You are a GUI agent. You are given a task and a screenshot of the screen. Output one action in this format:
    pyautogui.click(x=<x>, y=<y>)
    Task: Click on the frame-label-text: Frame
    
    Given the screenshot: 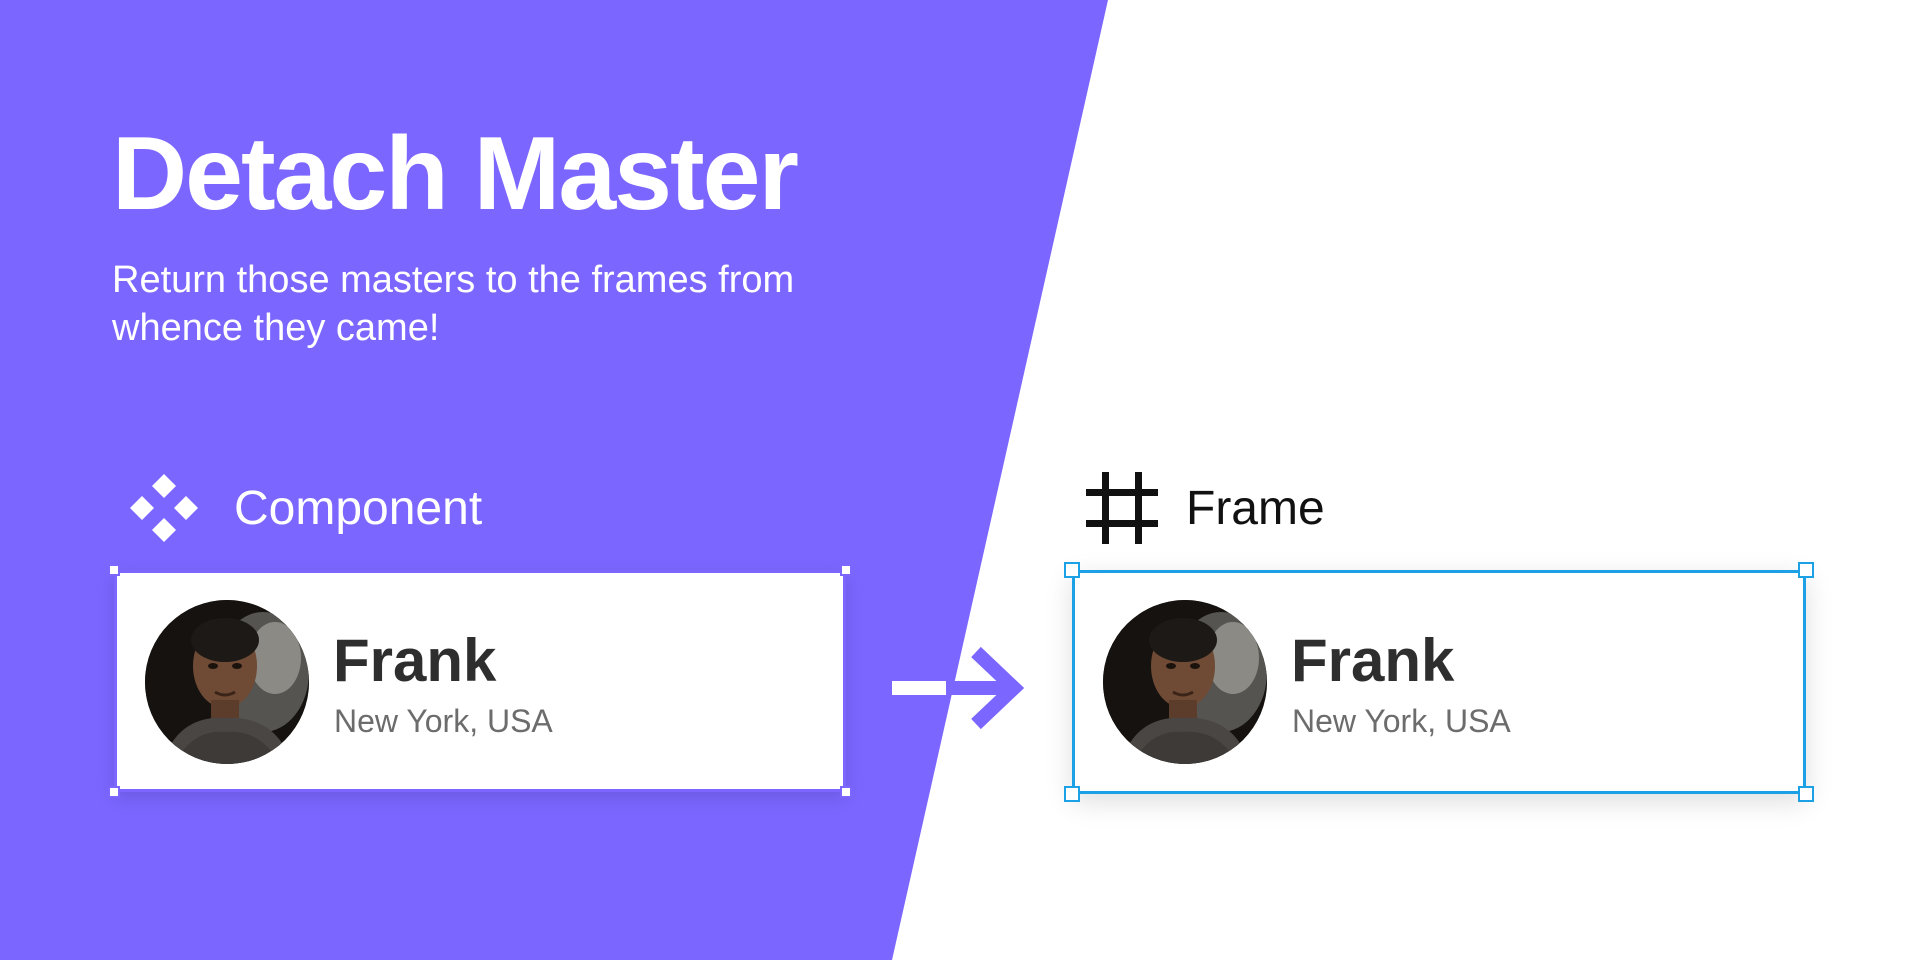 What is the action you would take?
    pyautogui.click(x=1255, y=508)
    